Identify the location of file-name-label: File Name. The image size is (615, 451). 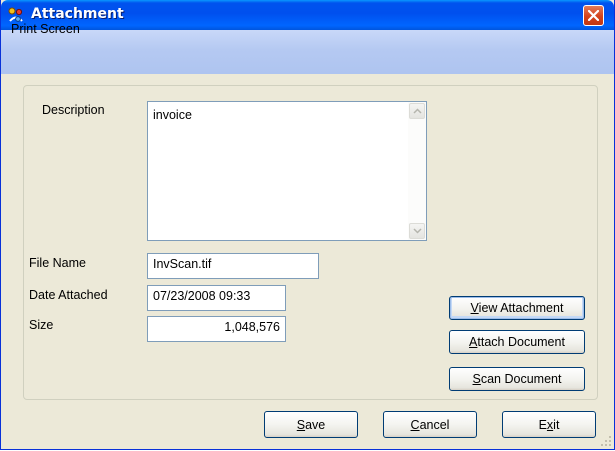
(57, 263).